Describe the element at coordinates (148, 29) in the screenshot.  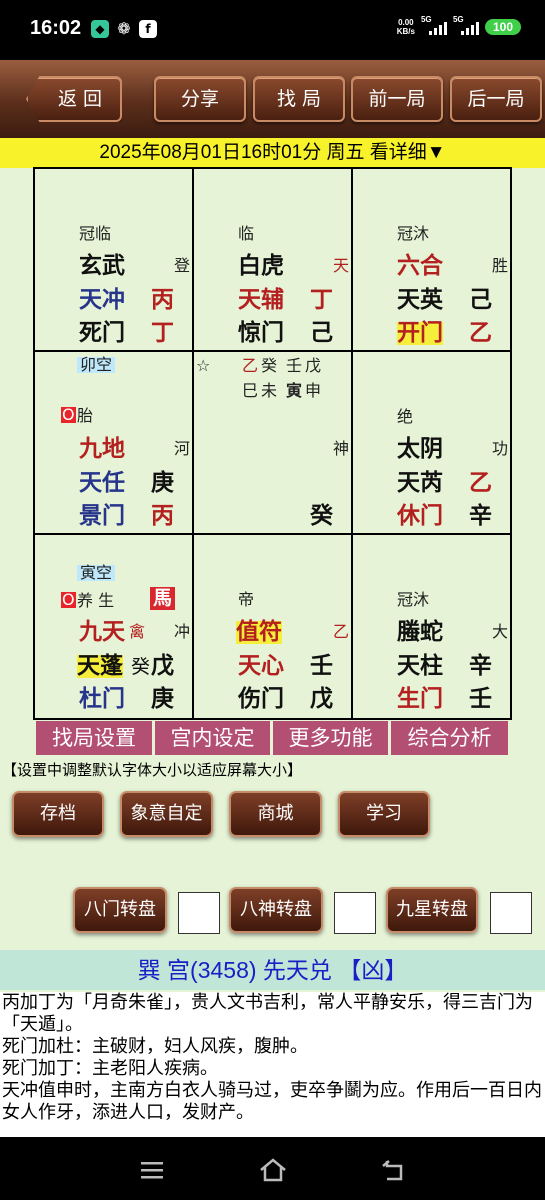
I see `facebook-icon: f` at that location.